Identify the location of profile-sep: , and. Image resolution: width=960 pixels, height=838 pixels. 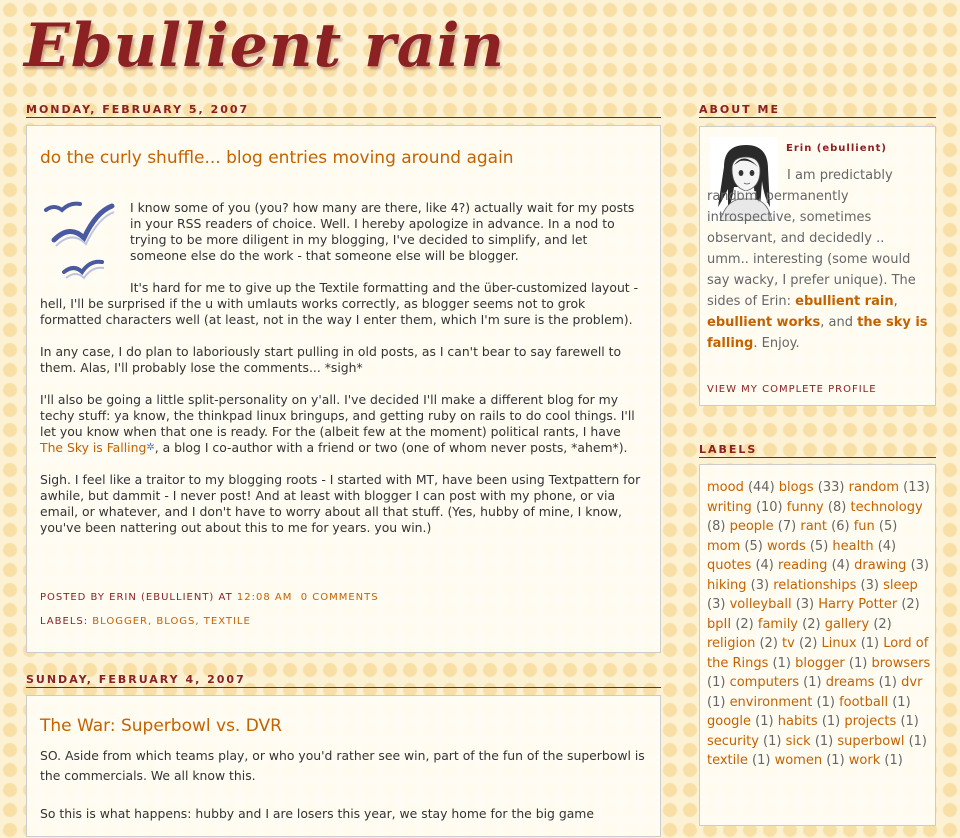
(839, 322).